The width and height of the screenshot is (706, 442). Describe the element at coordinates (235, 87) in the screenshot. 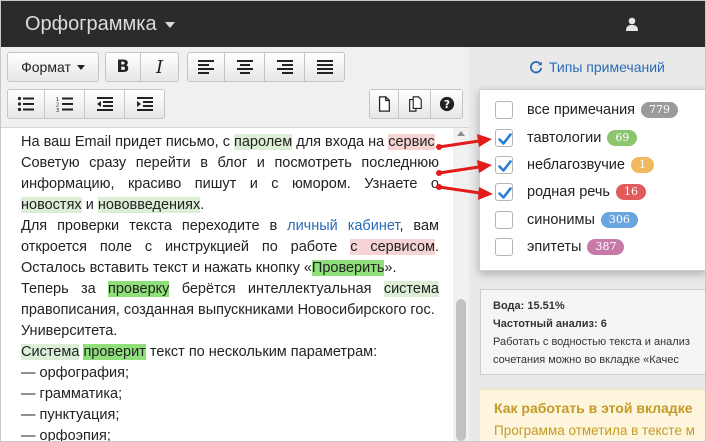

I see `editor-toolbar: Формат B I 123 ?` at that location.